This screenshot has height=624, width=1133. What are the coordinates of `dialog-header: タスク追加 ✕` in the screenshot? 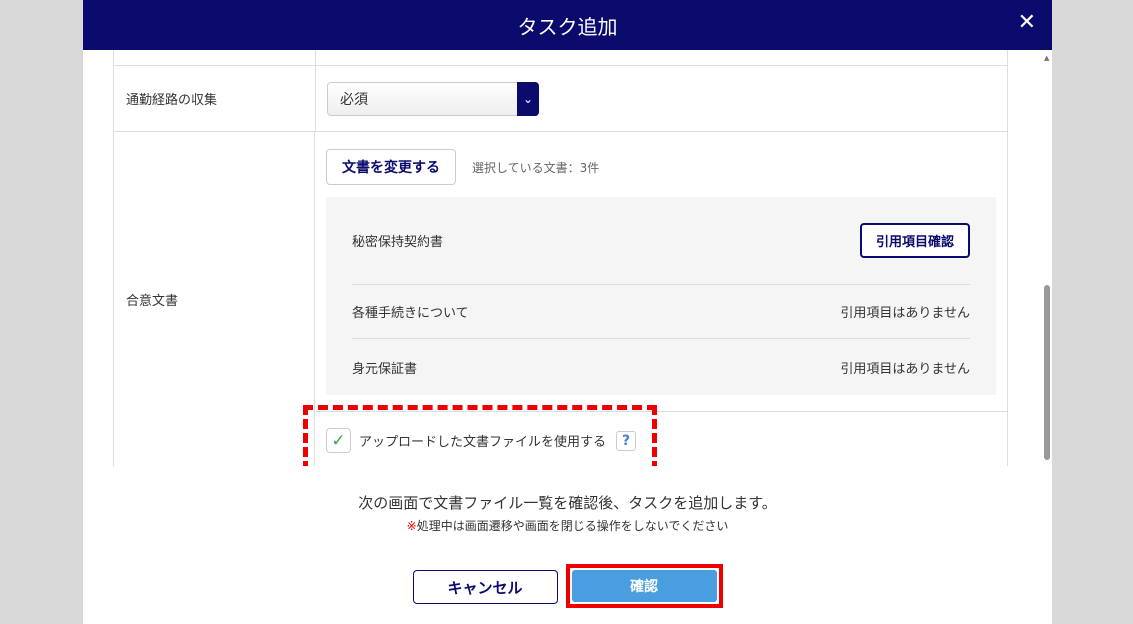 It's located at (567, 25).